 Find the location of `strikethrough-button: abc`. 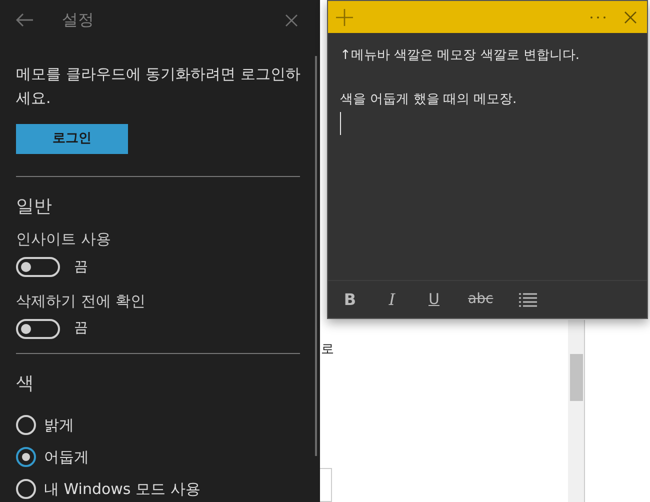

strikethrough-button: abc is located at coordinates (481, 299).